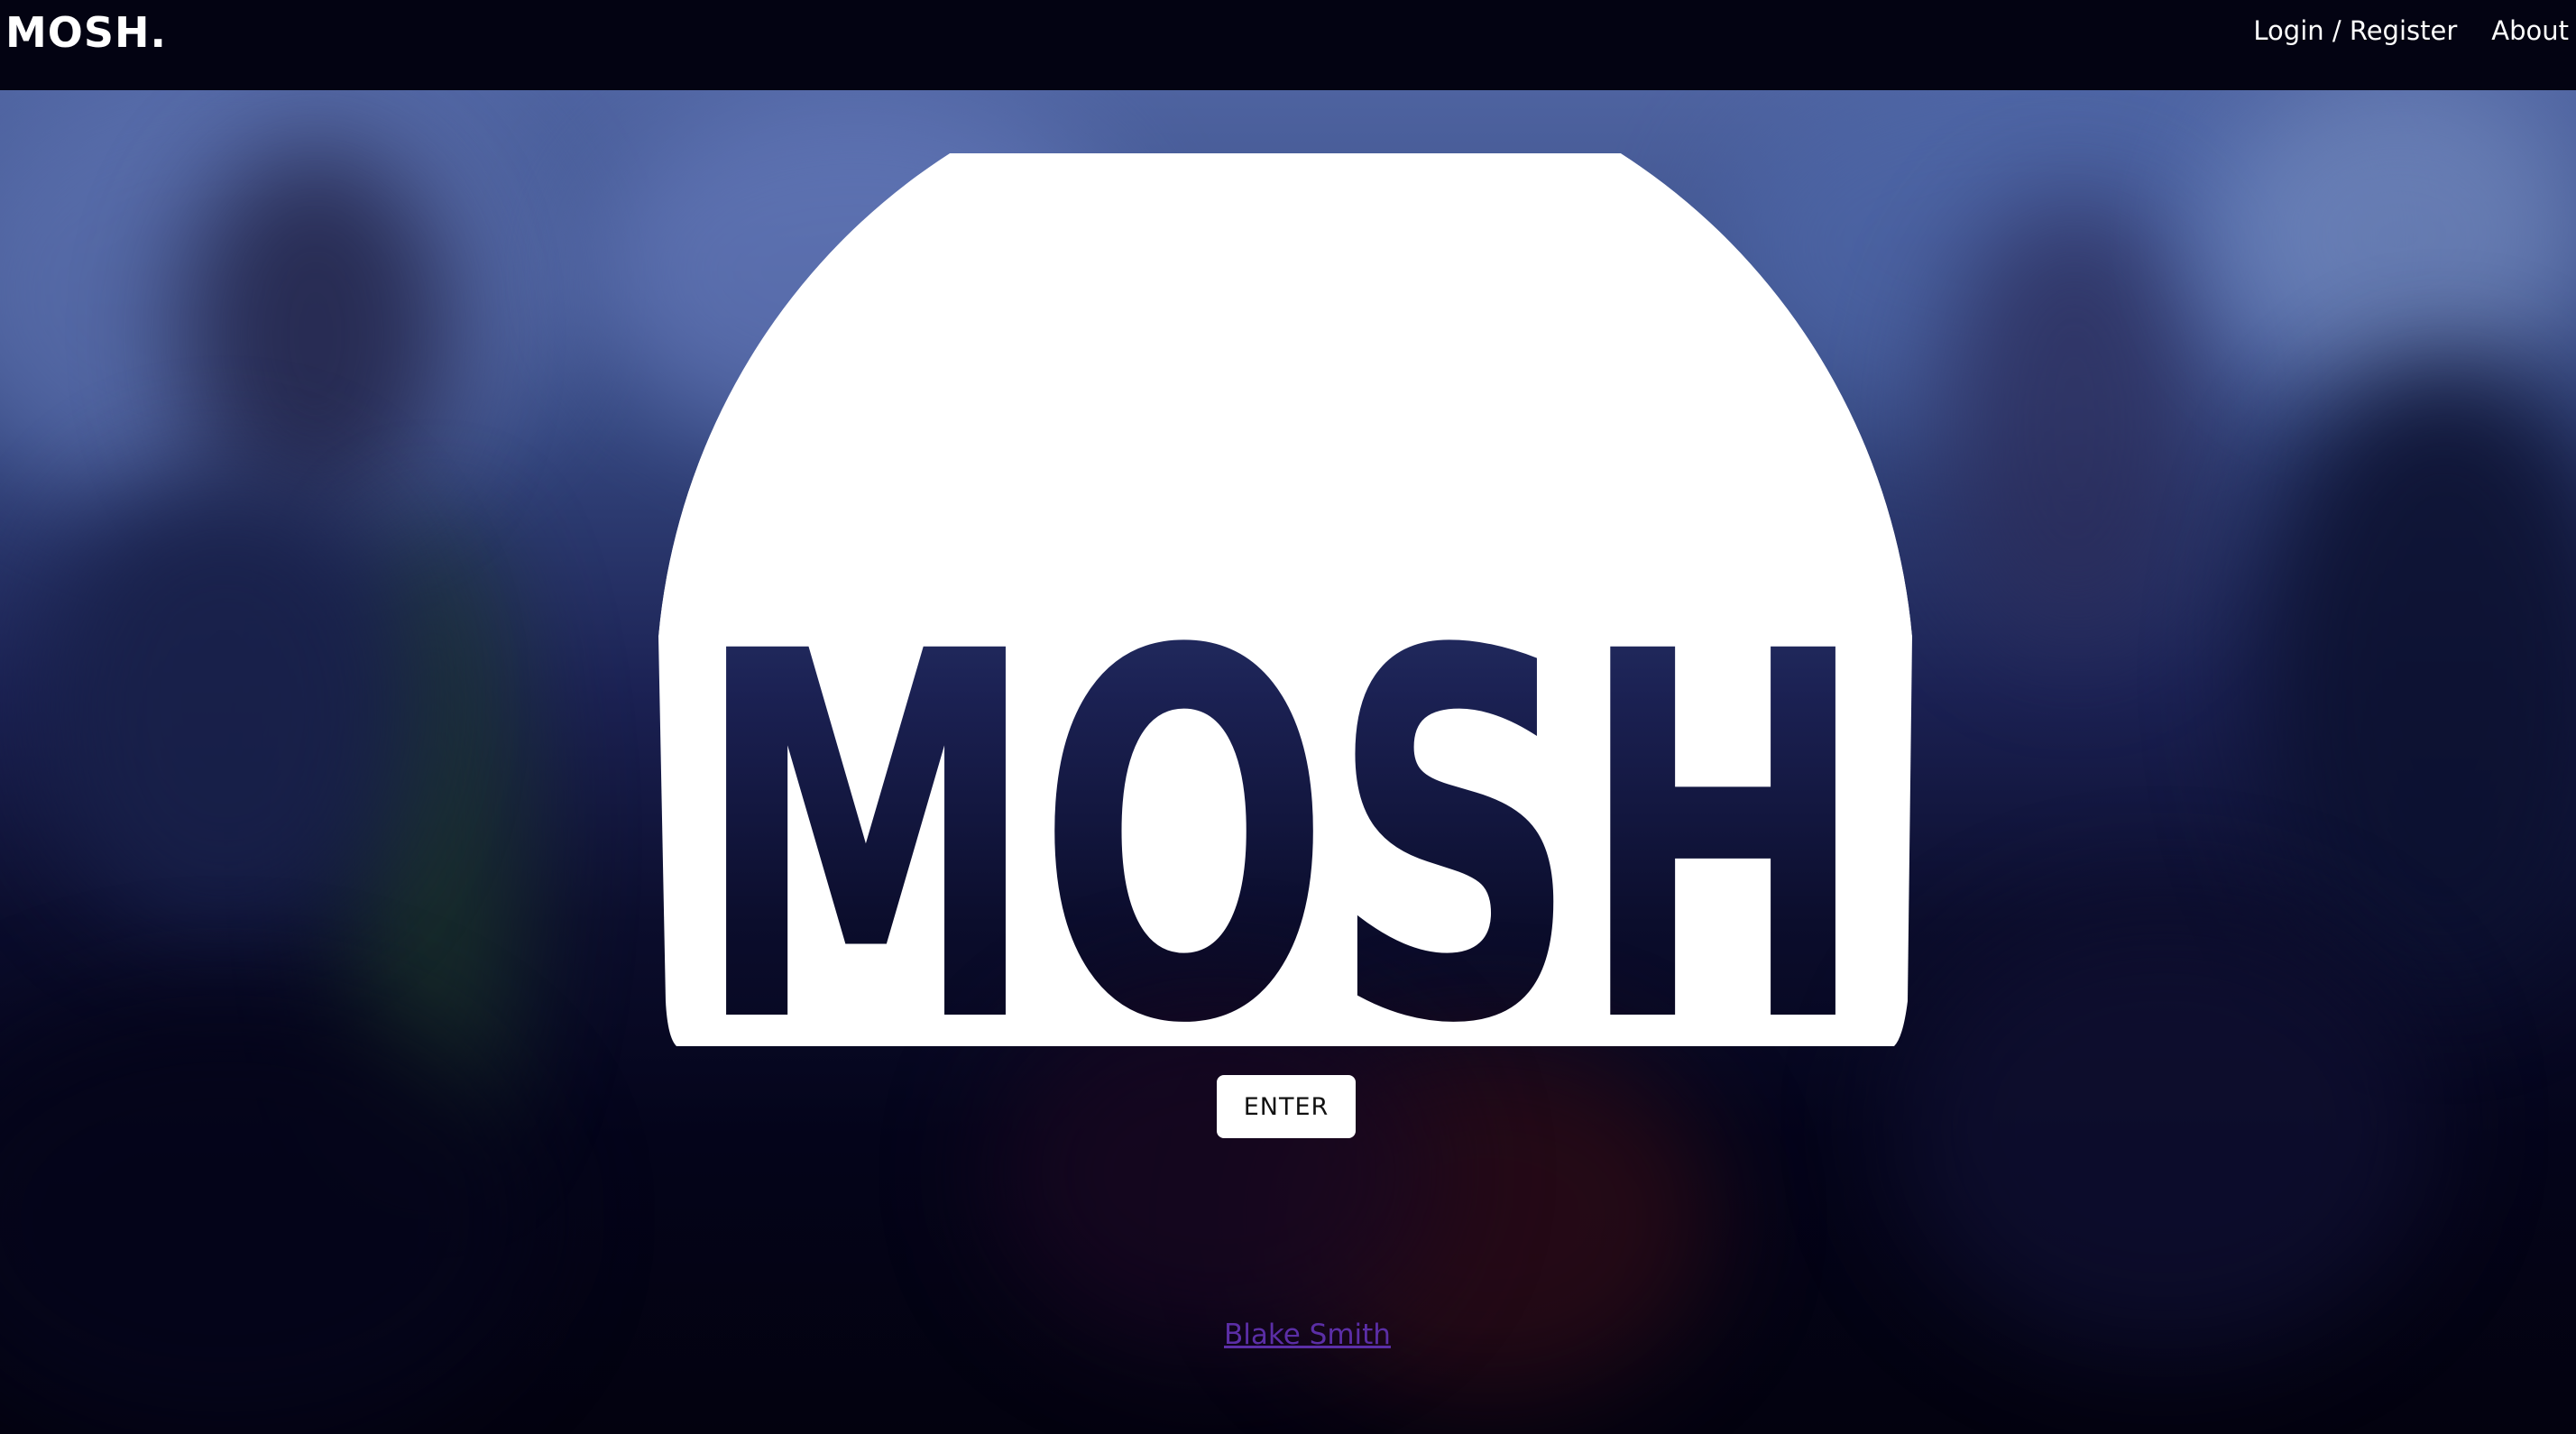  I want to click on brand-logo: MOSH., so click(86, 32).